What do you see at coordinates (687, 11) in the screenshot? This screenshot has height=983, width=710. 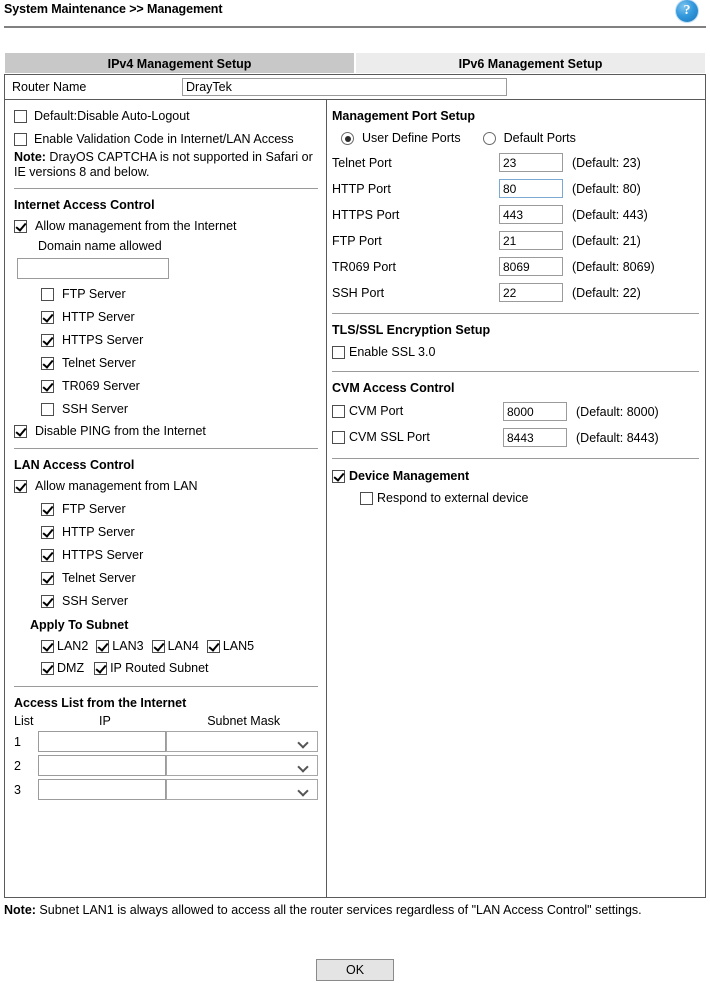 I see `help-icon: ?` at bounding box center [687, 11].